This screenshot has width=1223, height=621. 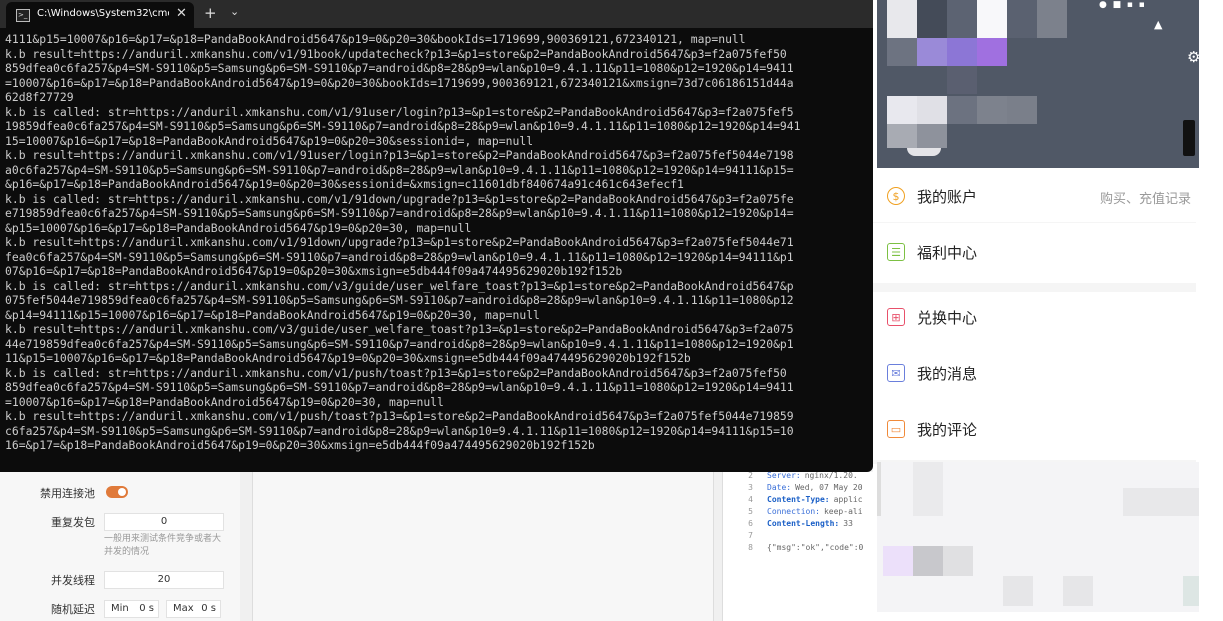 I want to click on header-key: Content-Type:, so click(x=798, y=499).